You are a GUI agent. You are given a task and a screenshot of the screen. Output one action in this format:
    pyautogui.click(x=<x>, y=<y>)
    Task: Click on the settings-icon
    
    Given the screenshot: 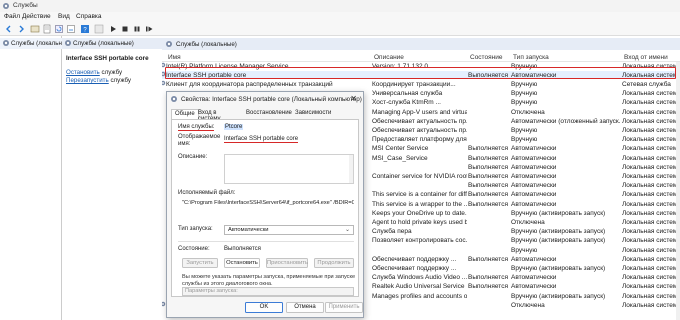 What is the action you would take?
    pyautogui.click(x=99, y=29)
    